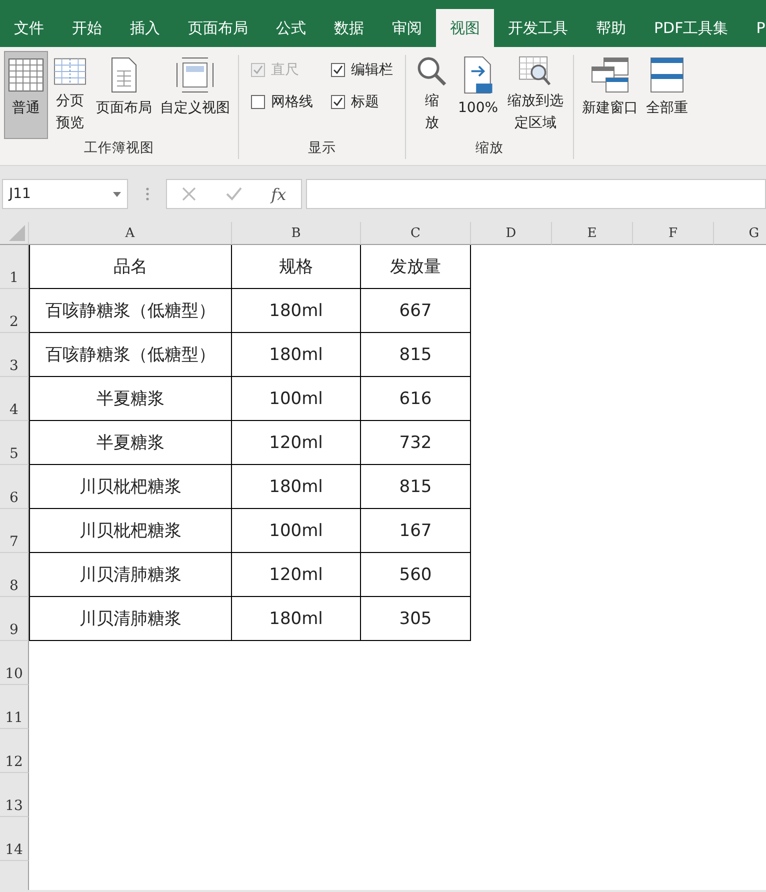 The height and width of the screenshot is (892, 766). Describe the element at coordinates (124, 75) in the screenshot. I see `page-icon` at that location.